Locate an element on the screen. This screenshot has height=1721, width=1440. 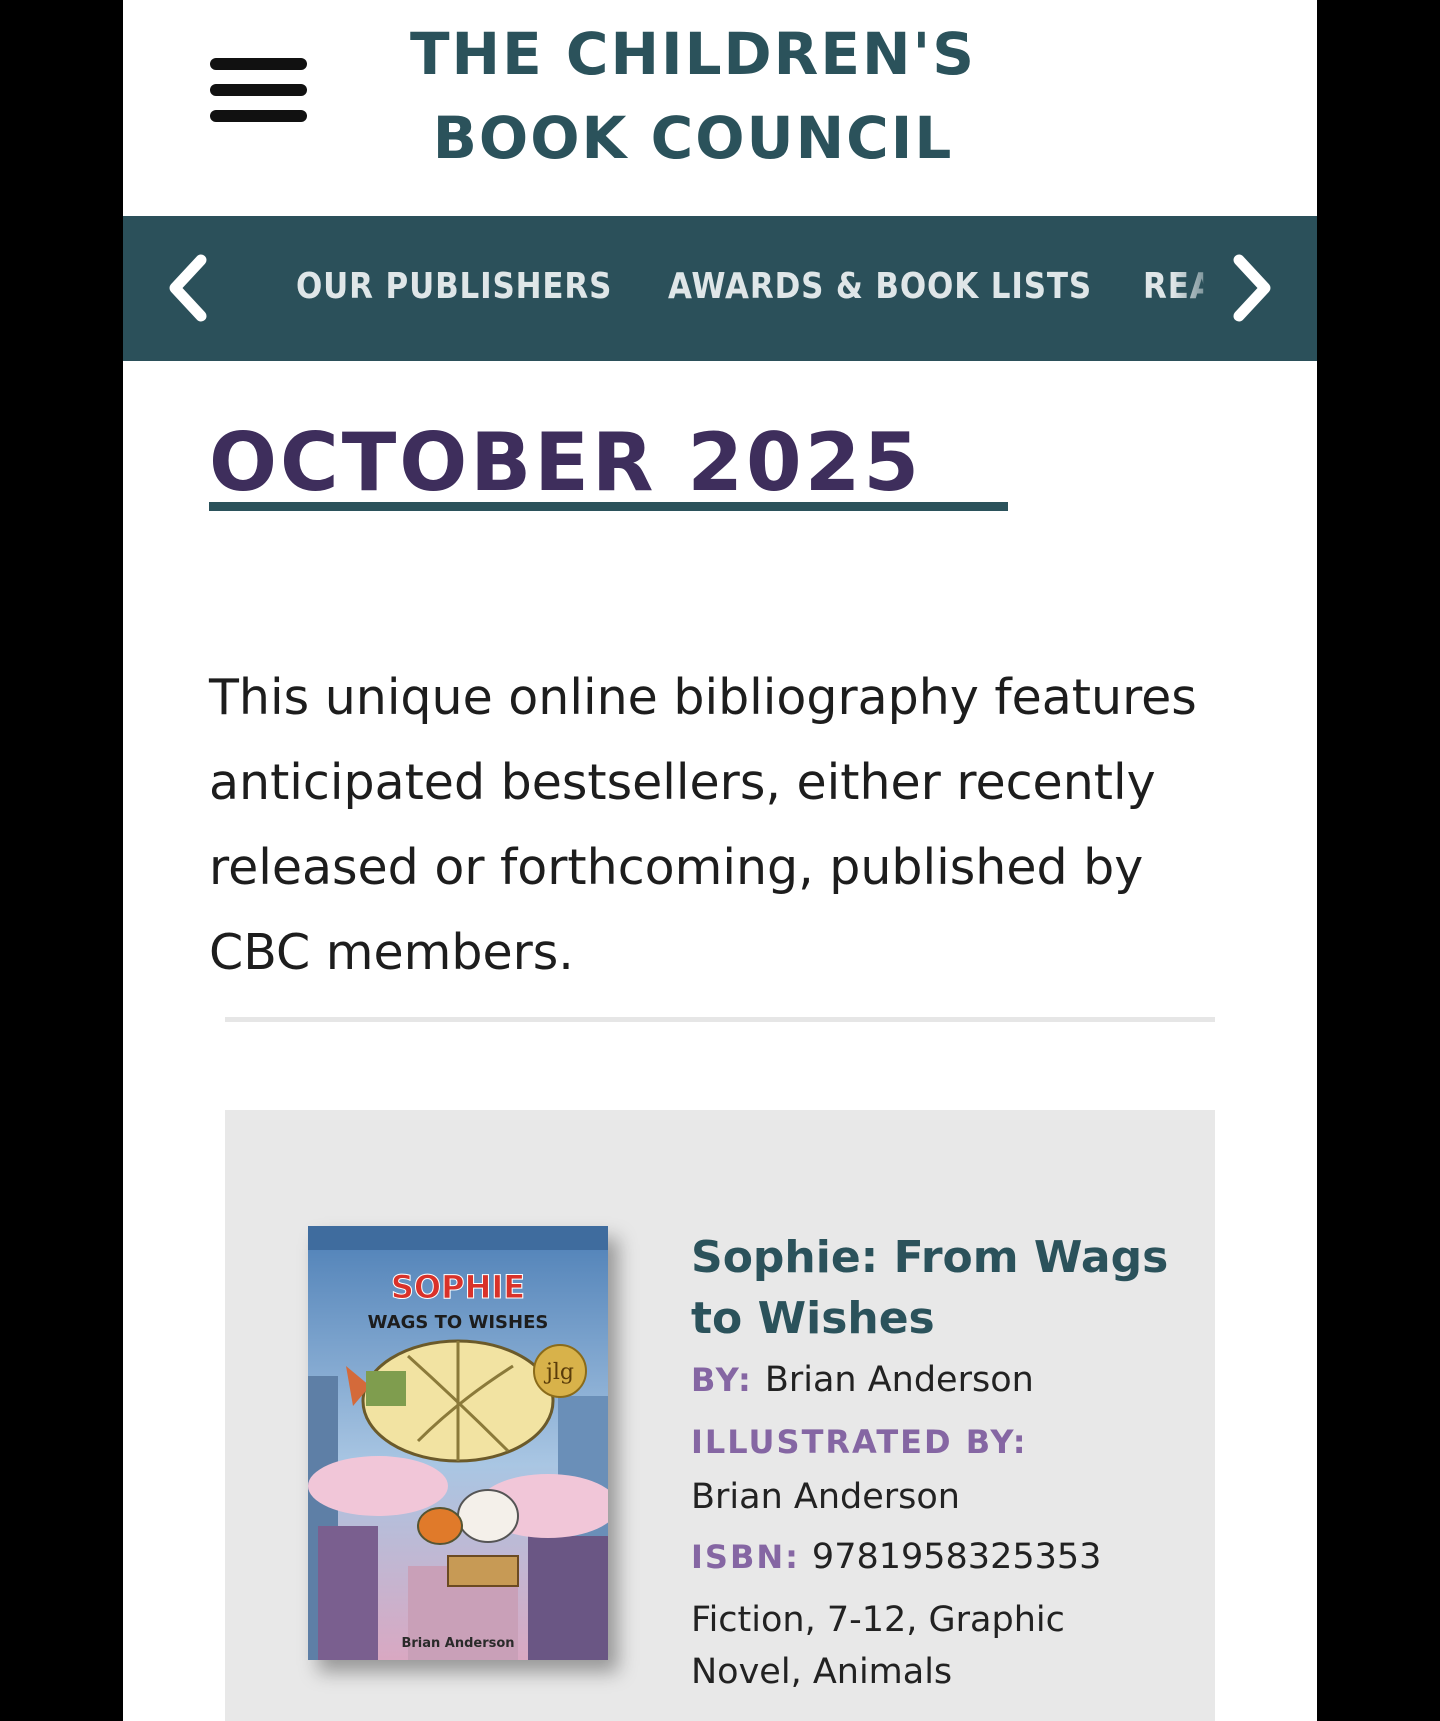
hamburger-menu-icon is located at coordinates (260, 93).